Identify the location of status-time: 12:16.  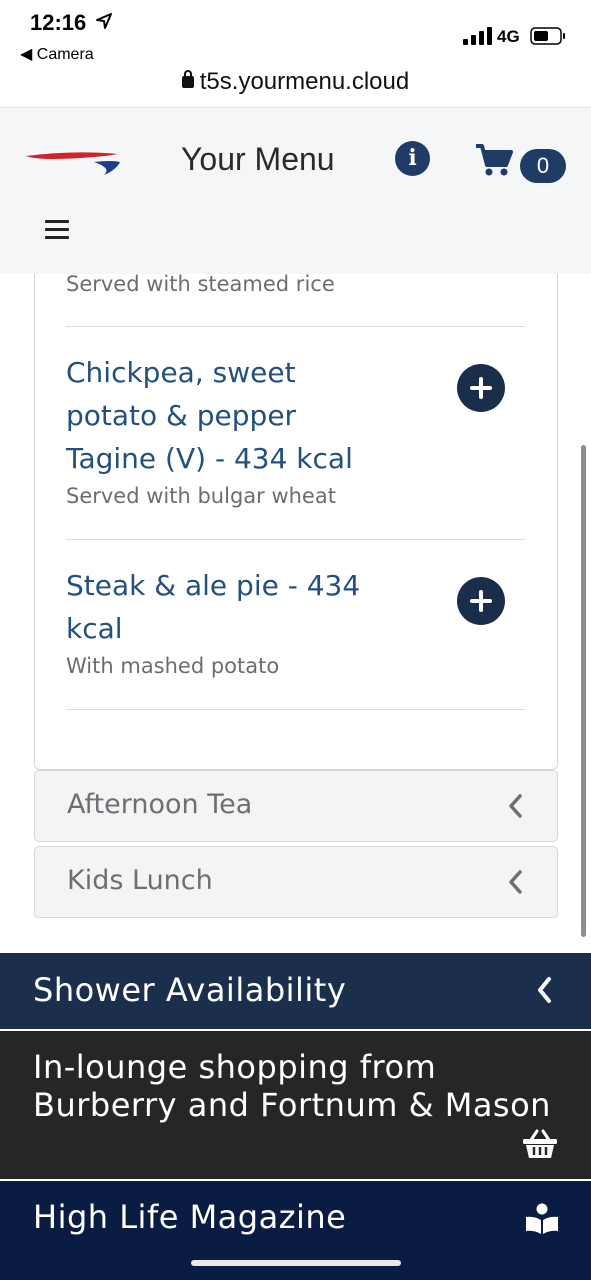
(58, 22).